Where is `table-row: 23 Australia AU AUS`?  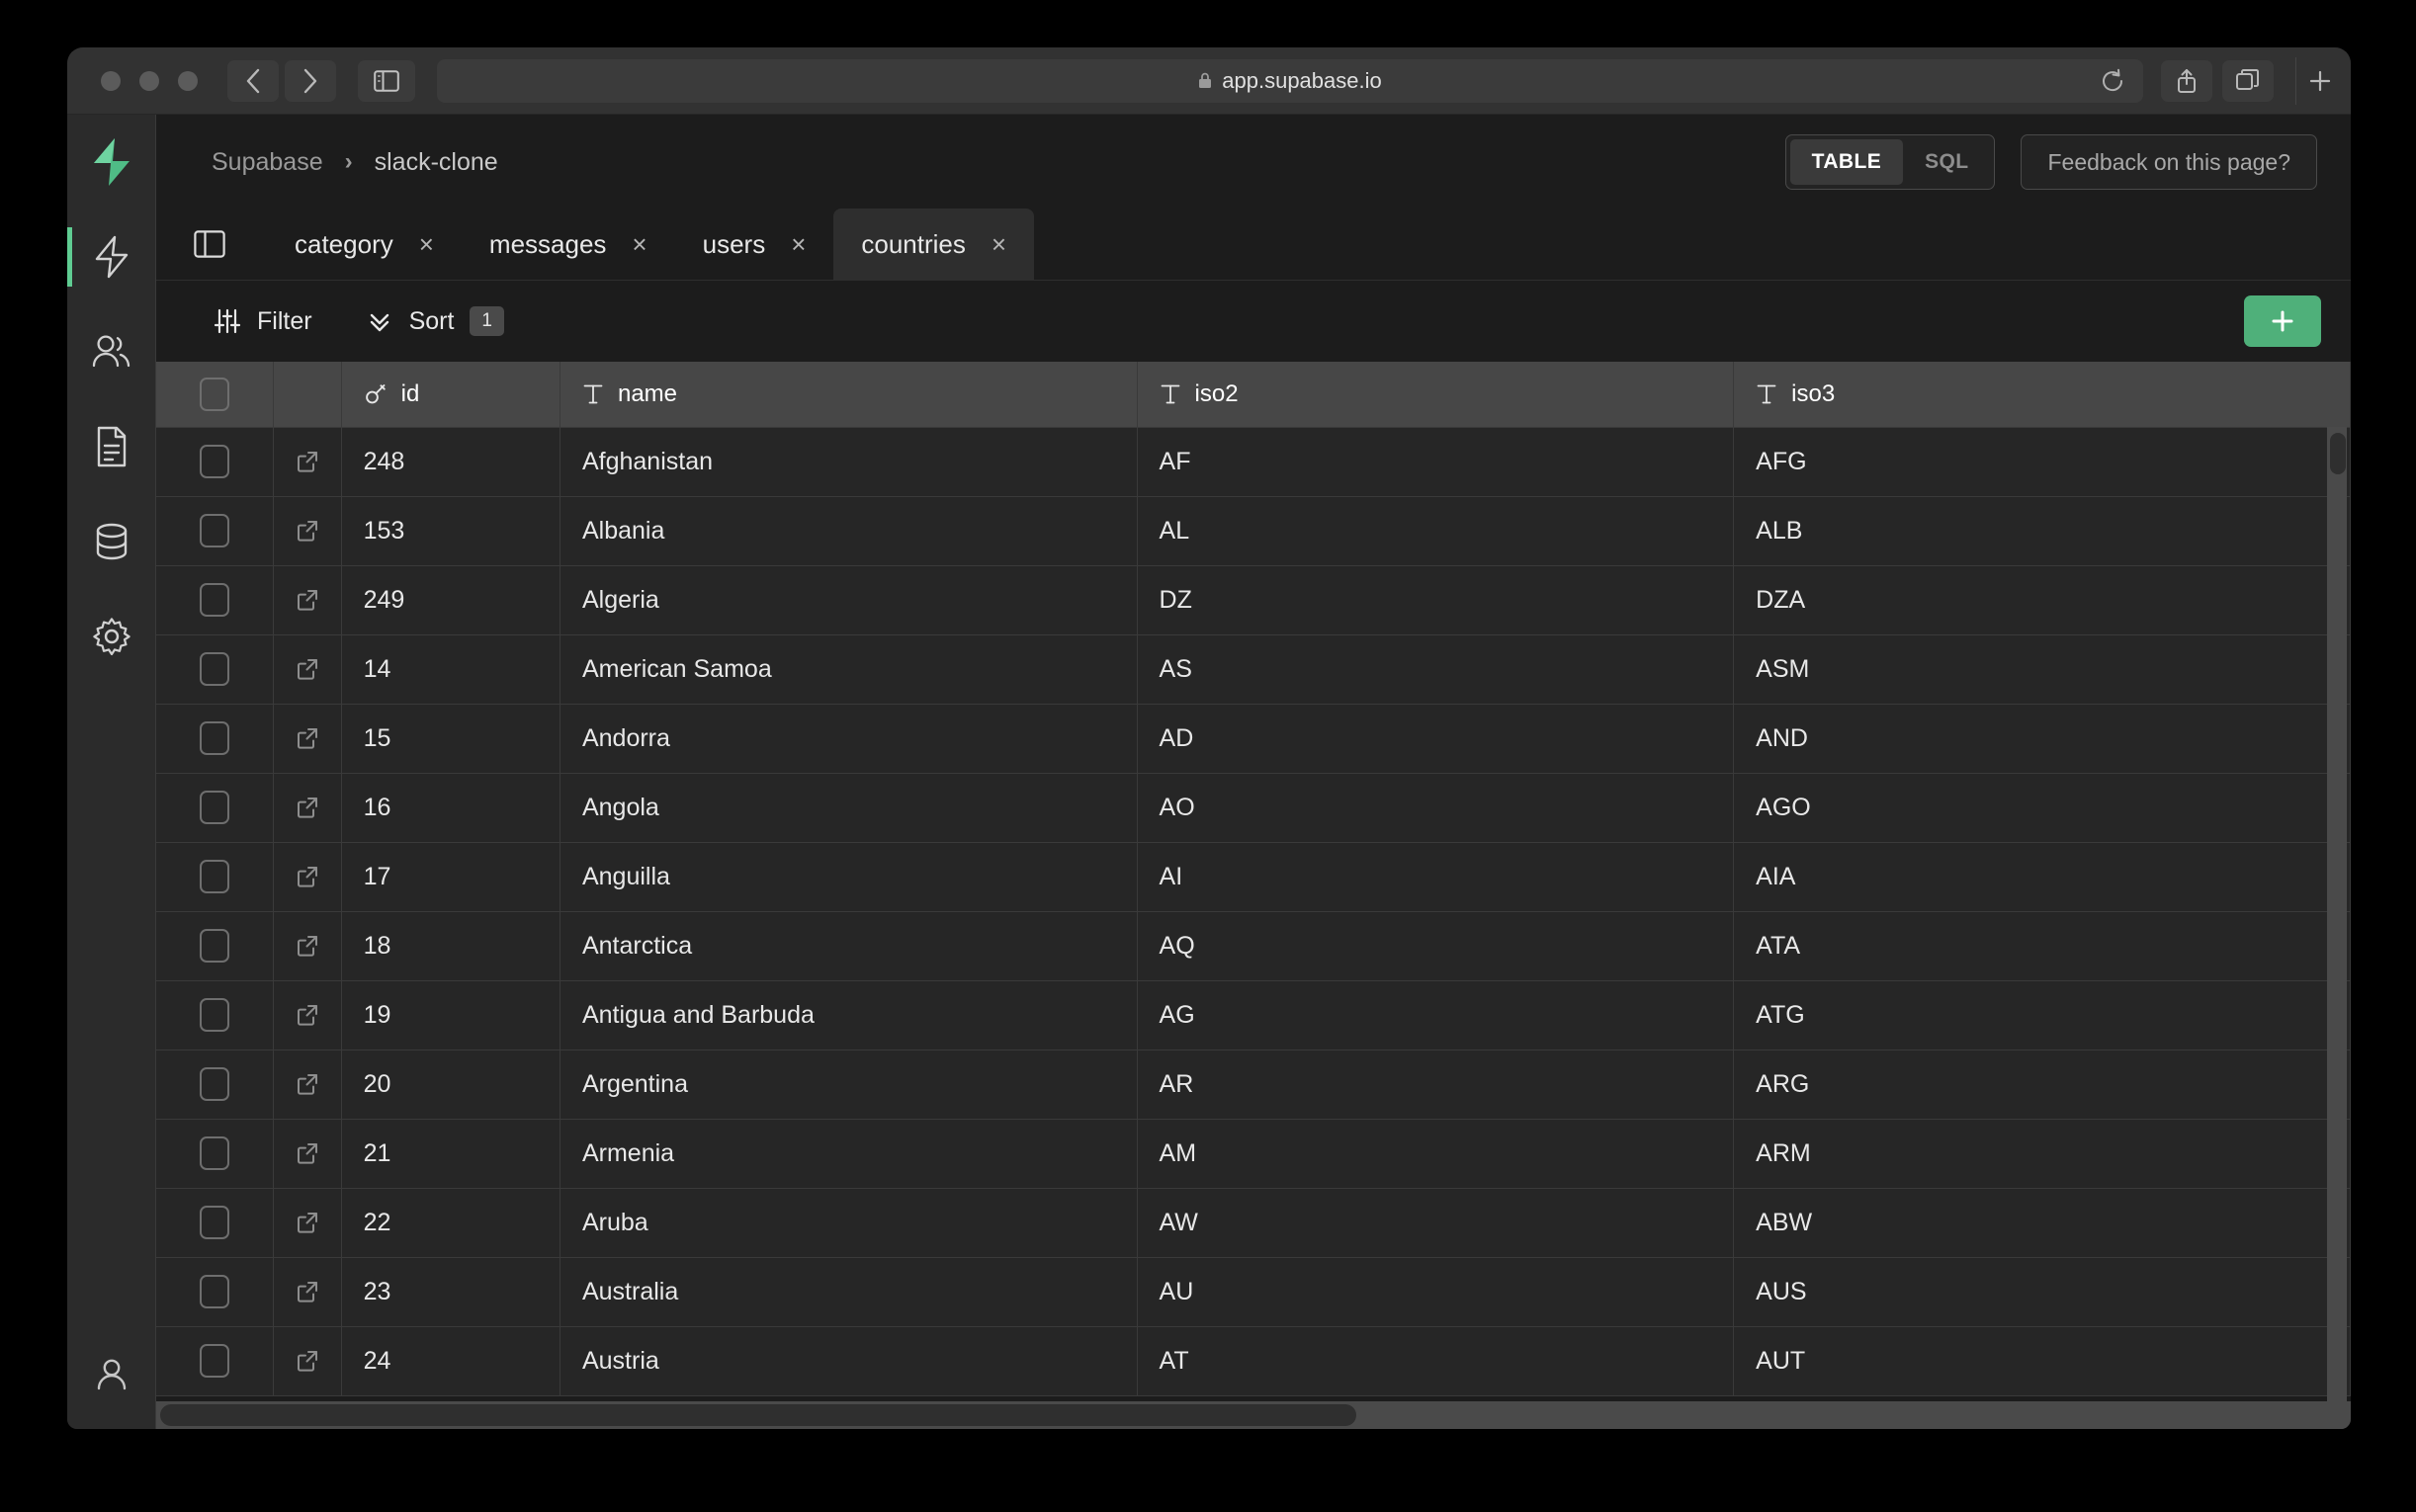
table-row: 23 Australia AU AUS is located at coordinates (1253, 1292).